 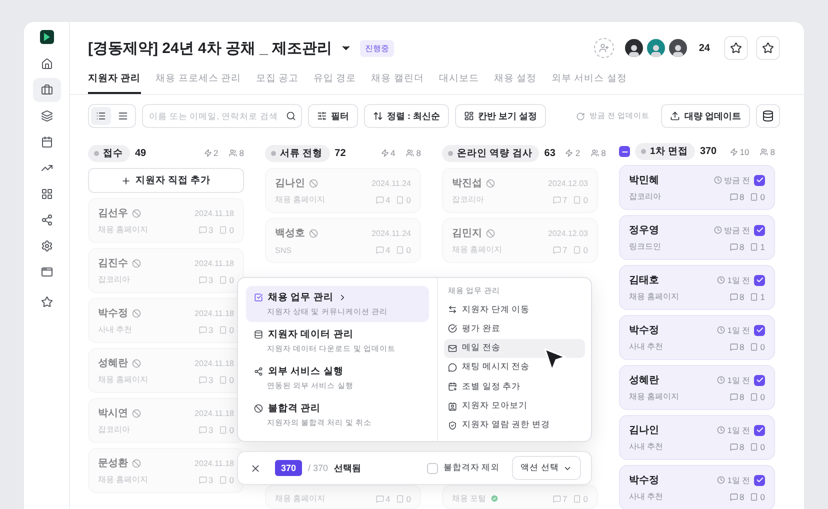 What do you see at coordinates (214, 463) in the screenshot?
I see `applied-date: 2024.11.18` at bounding box center [214, 463].